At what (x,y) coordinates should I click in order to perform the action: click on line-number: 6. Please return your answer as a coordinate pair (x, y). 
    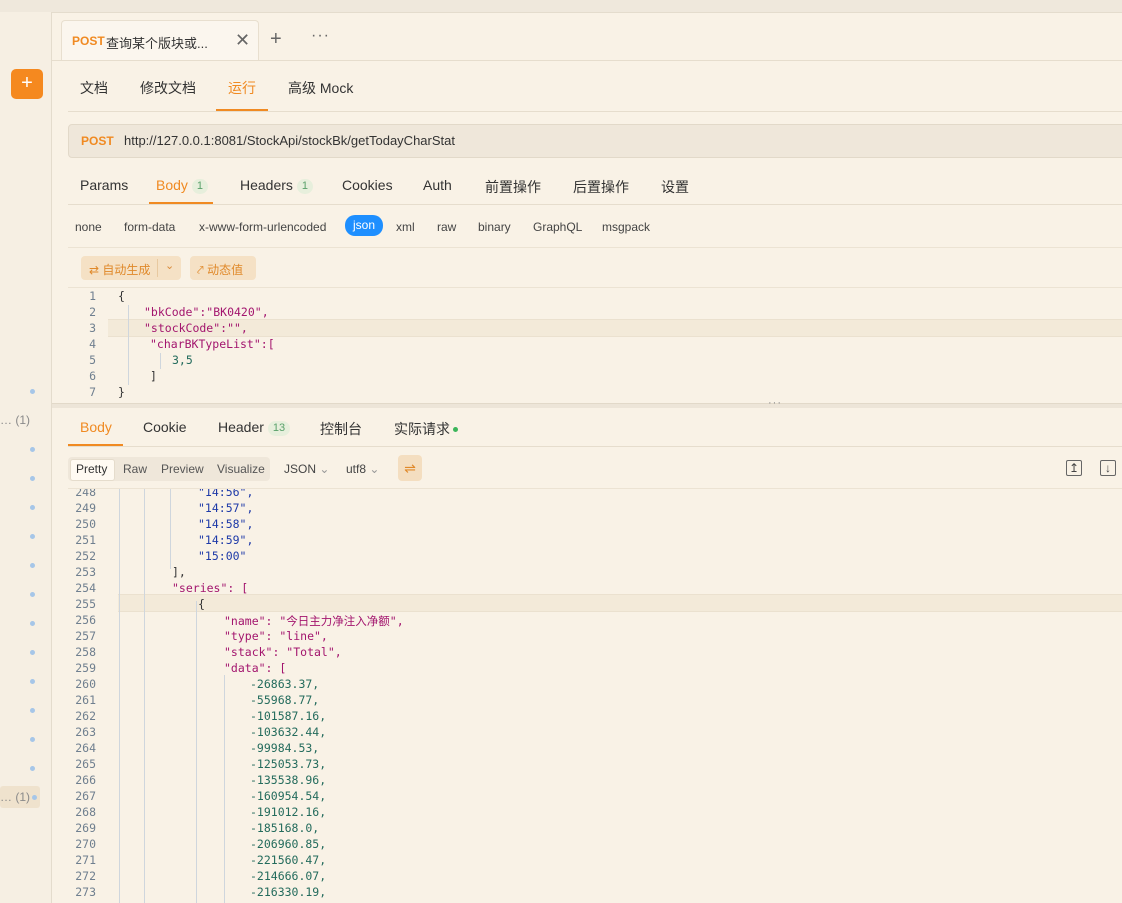
    Looking at the image, I should click on (92, 376).